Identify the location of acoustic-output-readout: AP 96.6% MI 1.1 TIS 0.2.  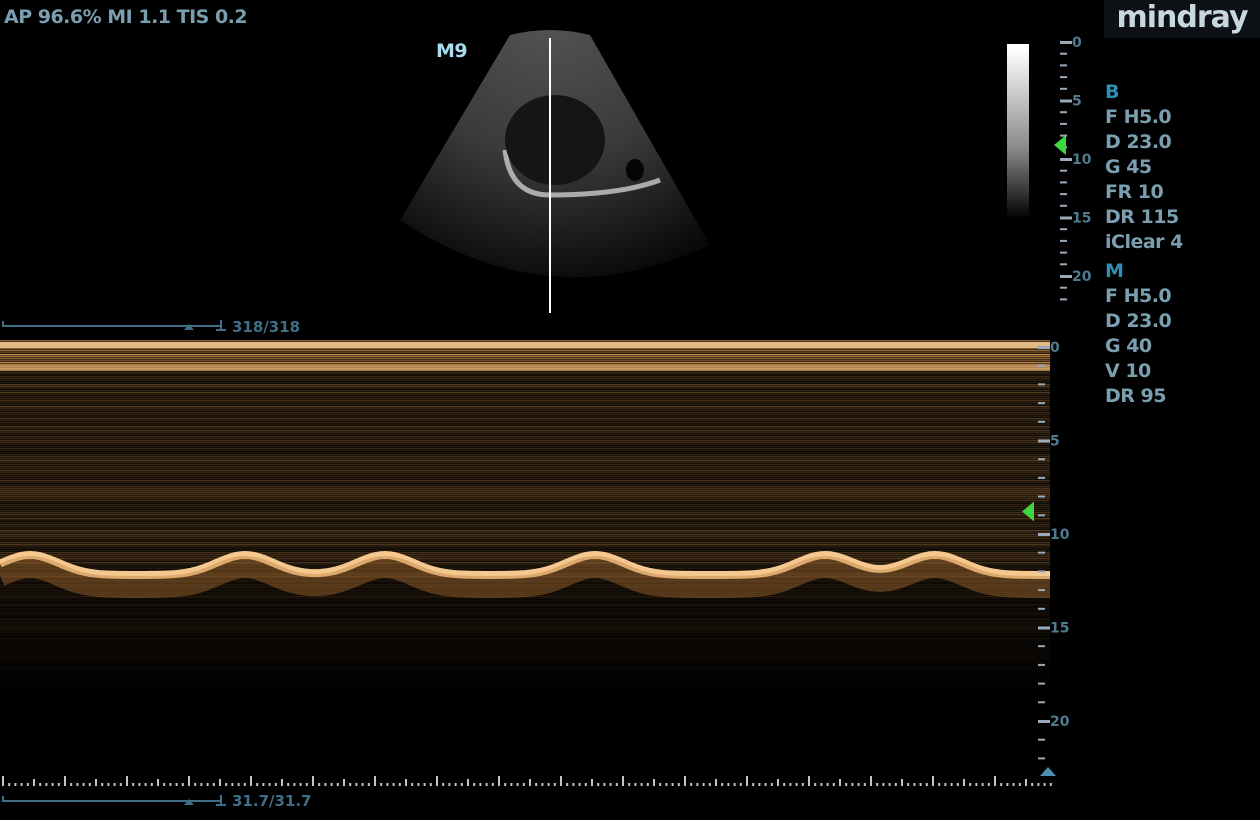
(126, 17).